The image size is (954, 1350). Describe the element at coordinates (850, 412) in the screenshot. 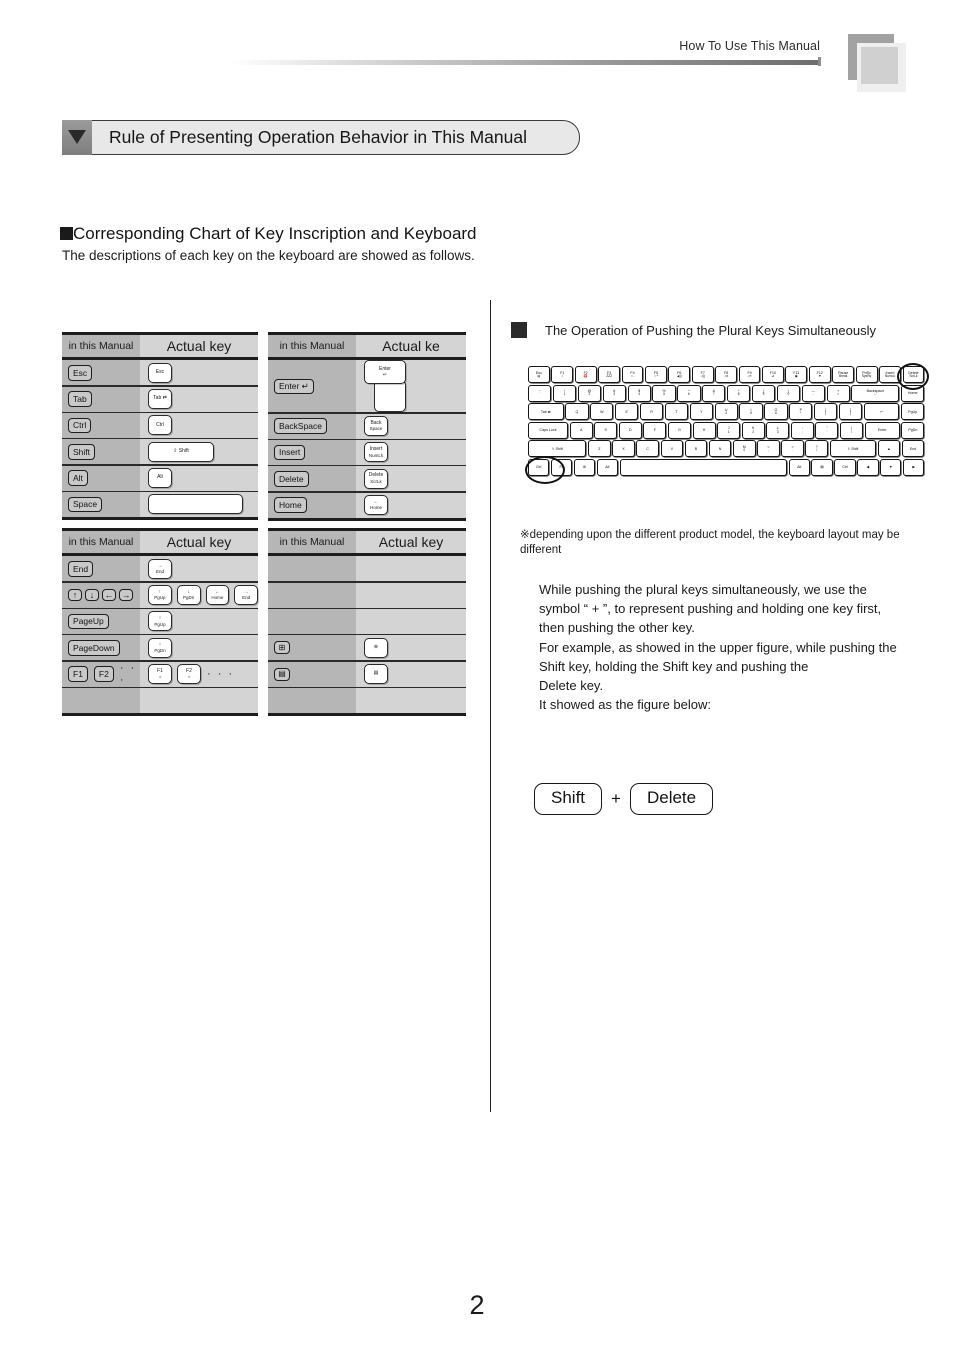

I see `keyboard-key-sublabel: ]` at that location.